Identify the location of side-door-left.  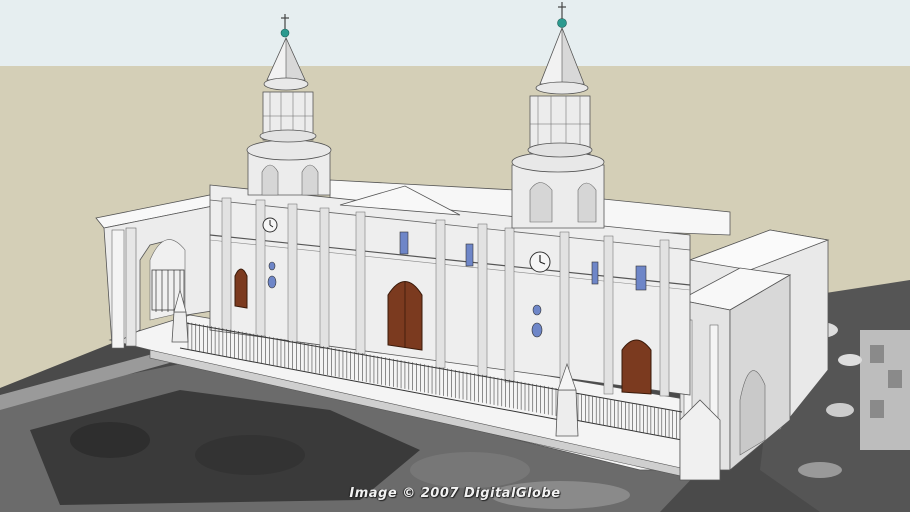
(241, 288).